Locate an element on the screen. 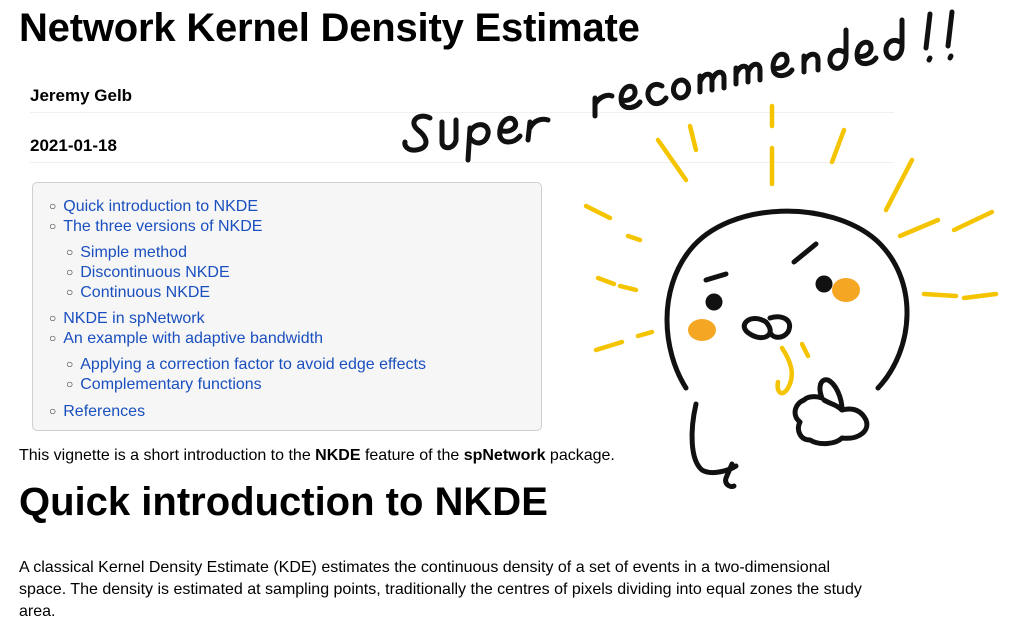  toc-link: Discontinuous NKDE is located at coordinates (154, 272).